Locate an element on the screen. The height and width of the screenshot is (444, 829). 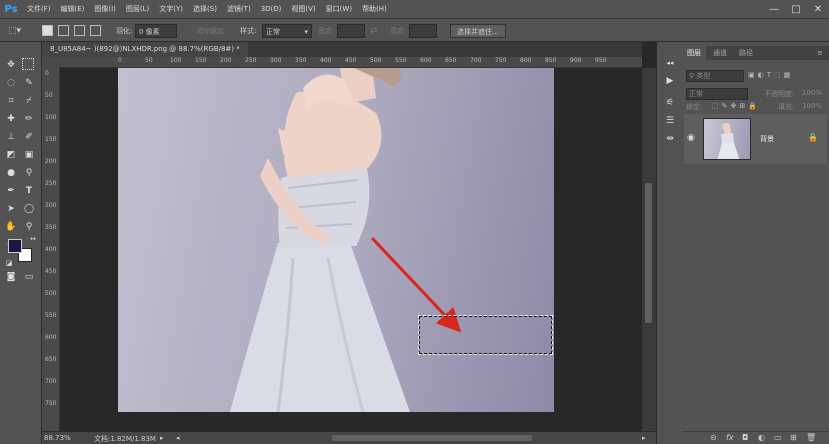
ruler-tick-label: 0 is located at coordinates (120, 60).